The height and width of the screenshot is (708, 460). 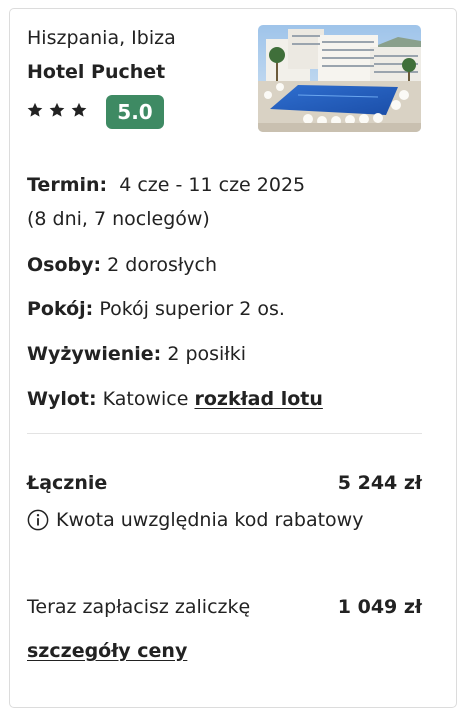 I want to click on term-label: Termin:, so click(x=67, y=185).